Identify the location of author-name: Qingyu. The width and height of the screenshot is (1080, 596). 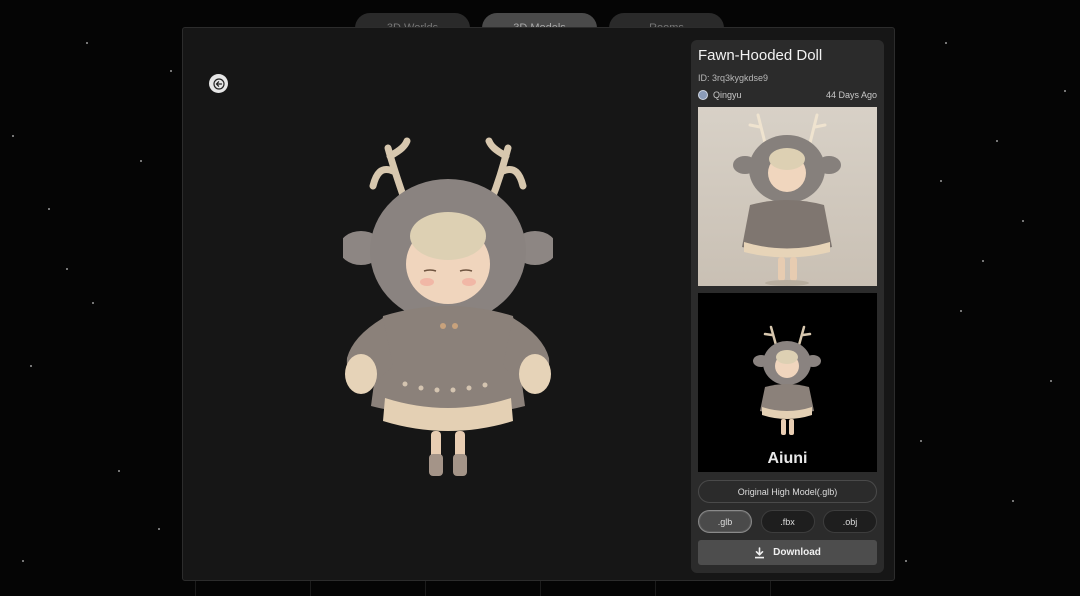
(727, 95).